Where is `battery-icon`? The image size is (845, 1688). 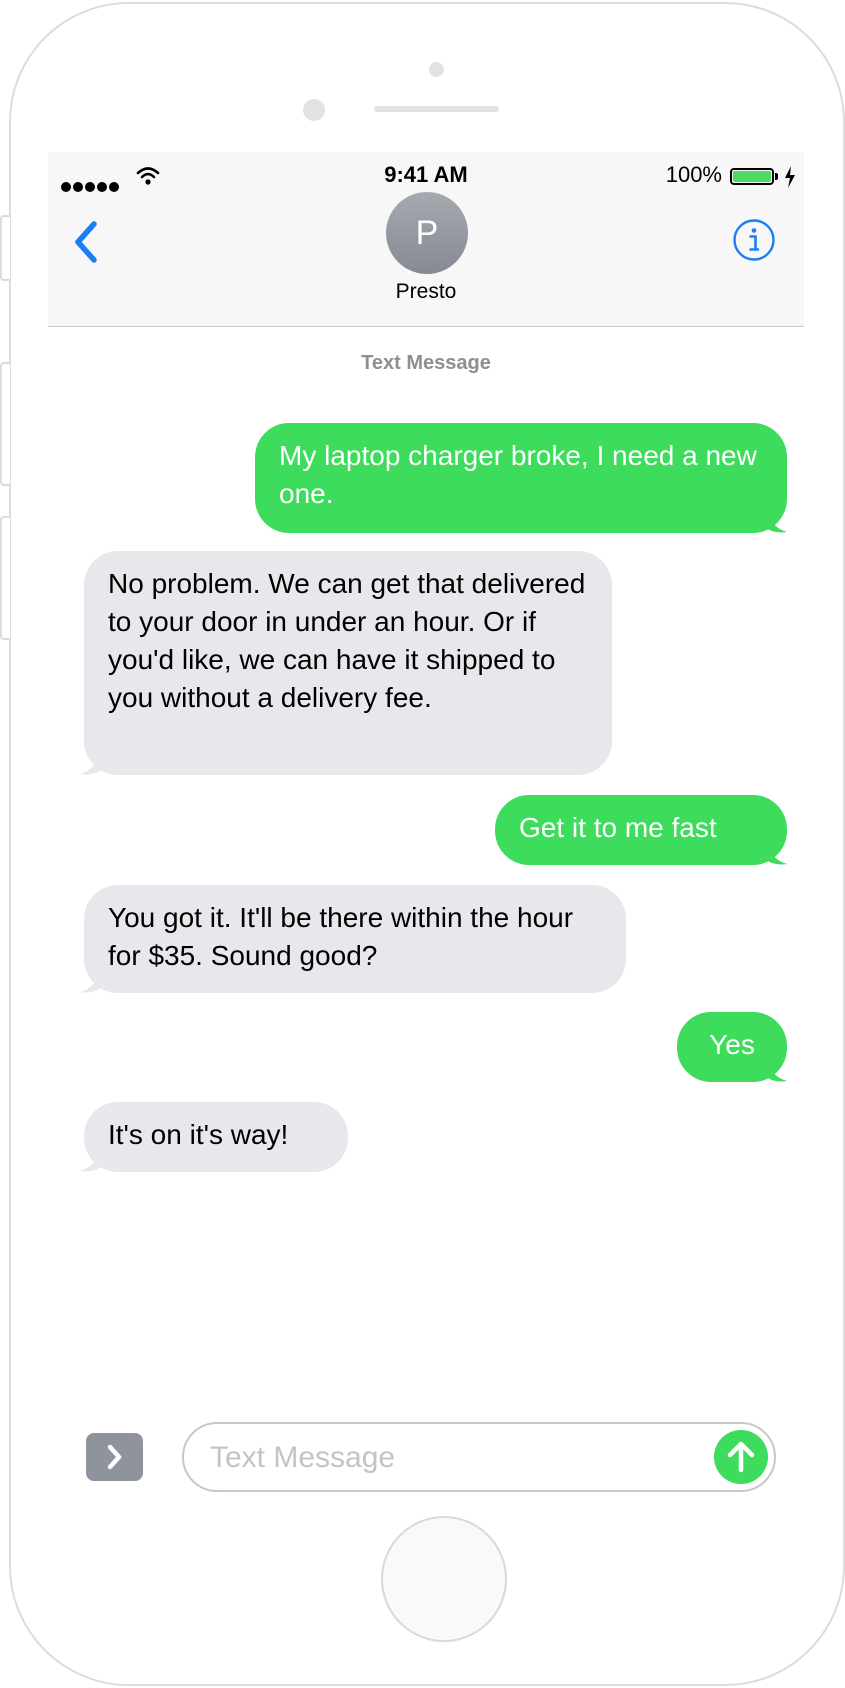
battery-icon is located at coordinates (752, 176).